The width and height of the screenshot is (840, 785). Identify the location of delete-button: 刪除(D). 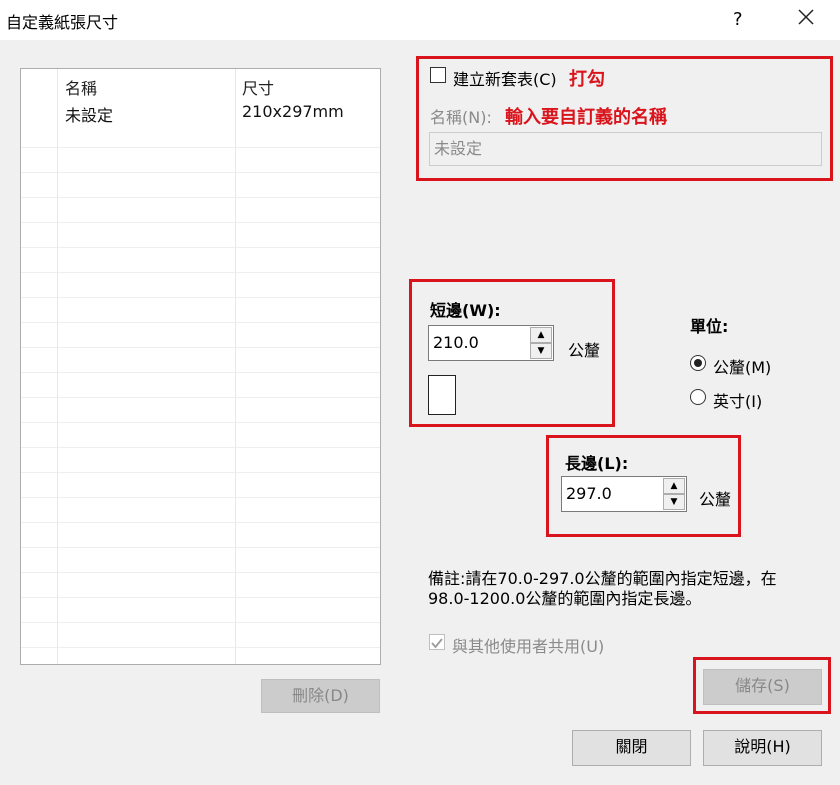
(320, 696).